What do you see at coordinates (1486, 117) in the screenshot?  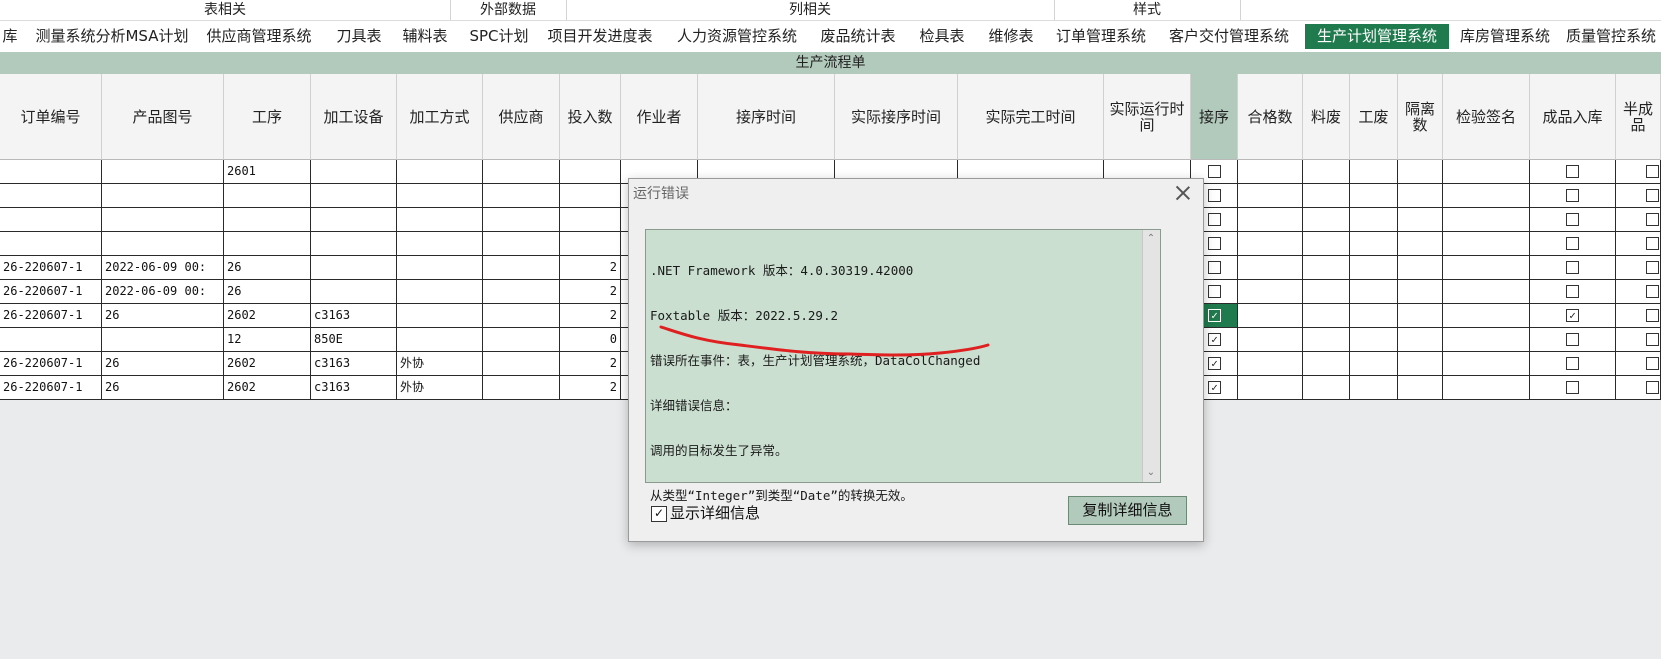 I see `column-header-inspector-sign: 检验签名` at bounding box center [1486, 117].